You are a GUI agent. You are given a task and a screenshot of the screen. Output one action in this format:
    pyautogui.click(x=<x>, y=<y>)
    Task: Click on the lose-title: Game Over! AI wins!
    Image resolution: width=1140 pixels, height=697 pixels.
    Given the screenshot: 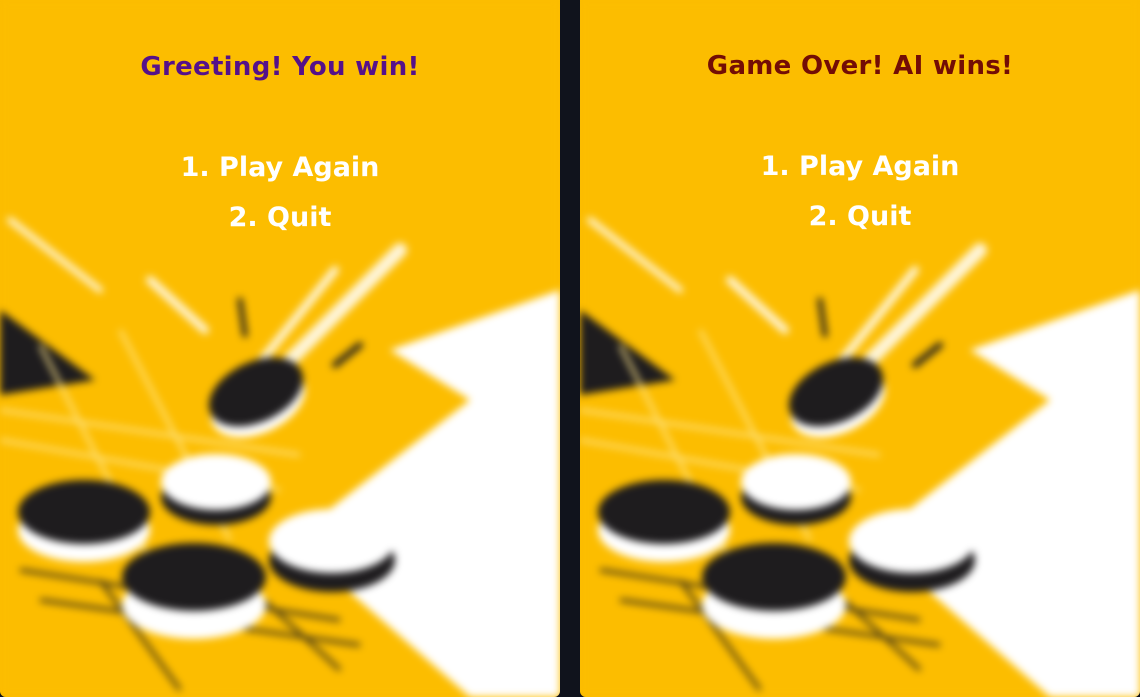 What is the action you would take?
    pyautogui.click(x=860, y=66)
    